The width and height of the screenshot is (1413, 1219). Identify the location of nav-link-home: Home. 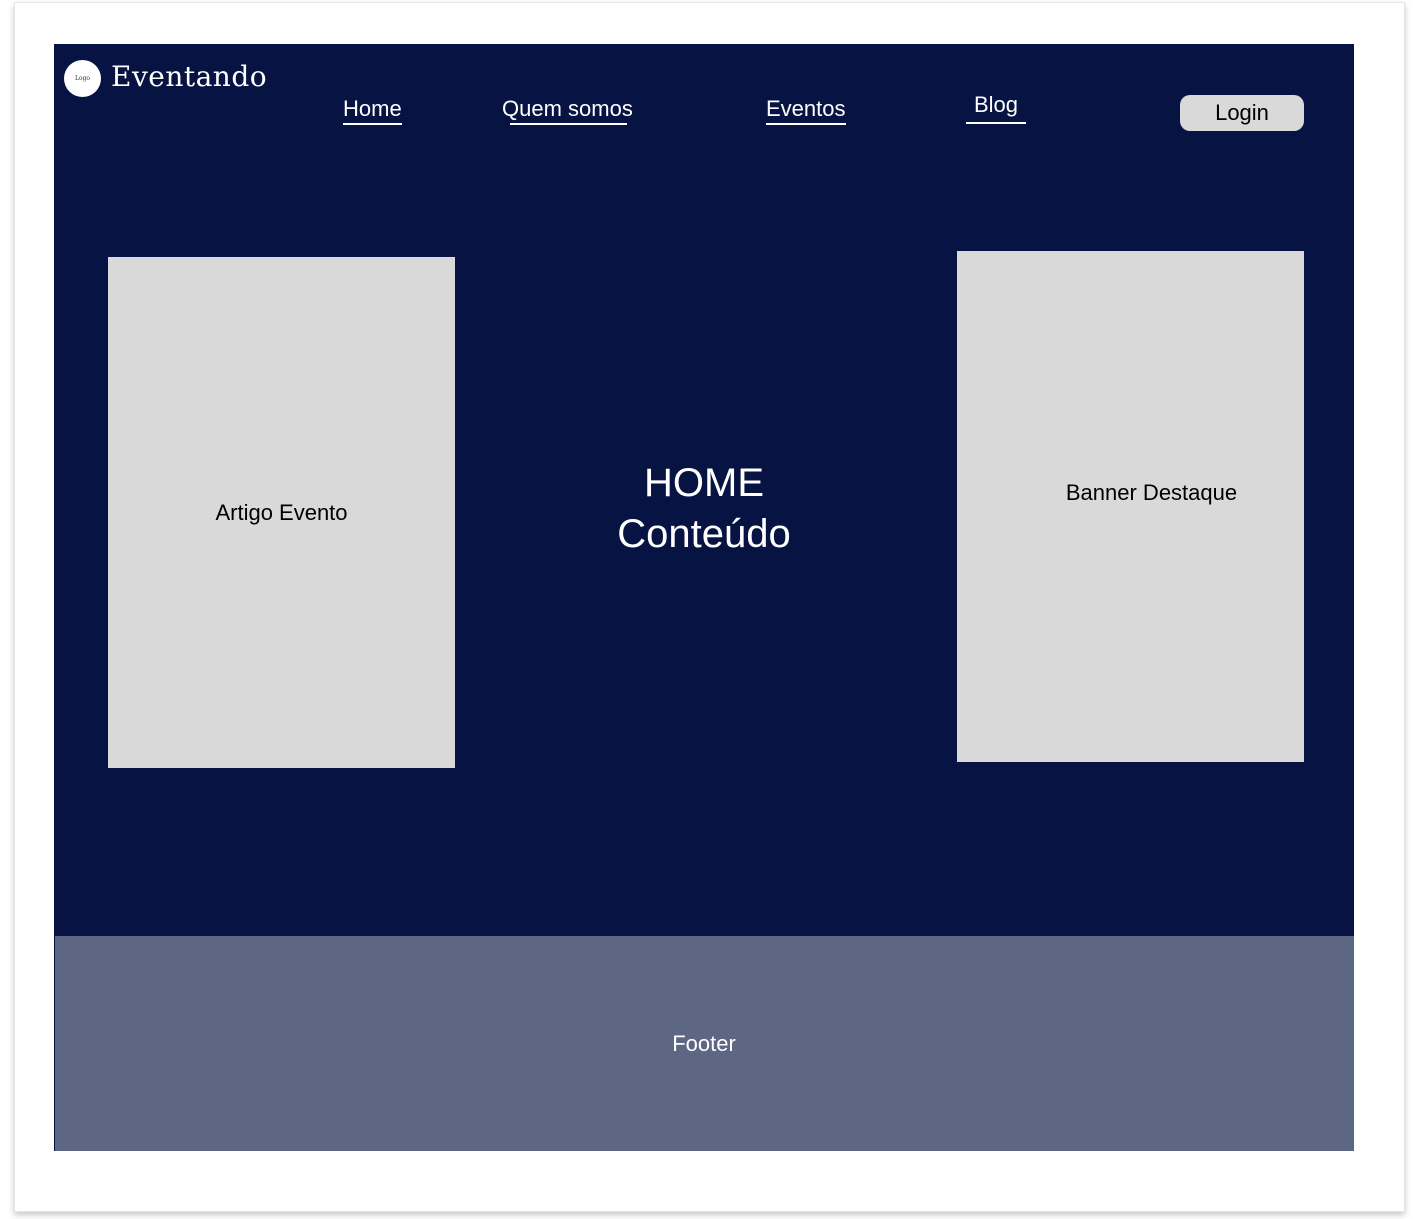
(372, 110).